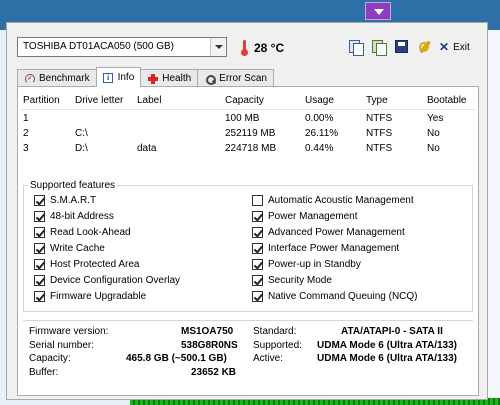 The height and width of the screenshot is (405, 500). What do you see at coordinates (81, 148) in the screenshot?
I see `table-cell: D:\` at bounding box center [81, 148].